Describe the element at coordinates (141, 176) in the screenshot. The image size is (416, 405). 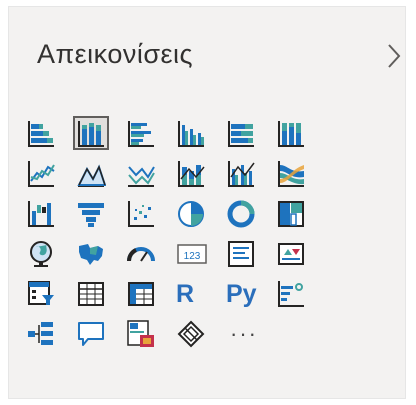
I see `stacked-area-chart-icon` at that location.